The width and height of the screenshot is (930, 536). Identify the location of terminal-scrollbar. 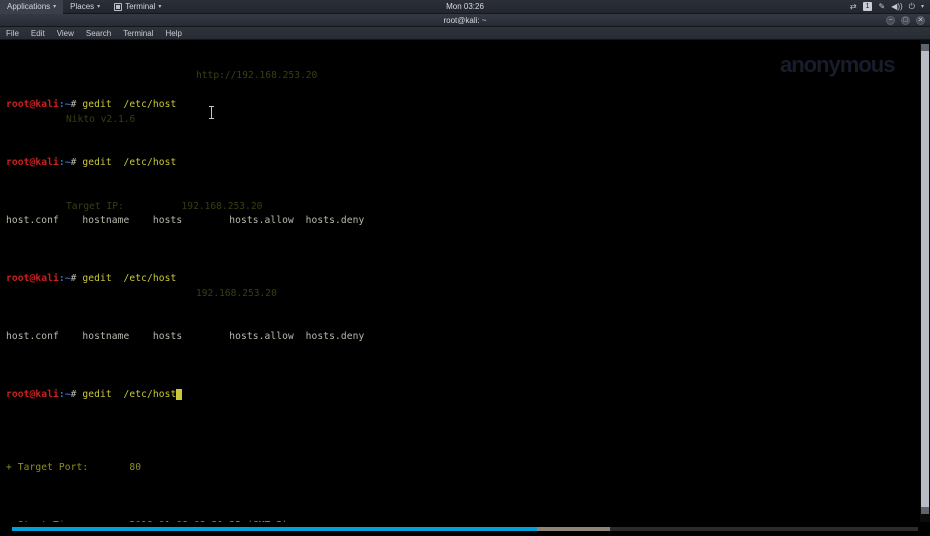
(925, 288).